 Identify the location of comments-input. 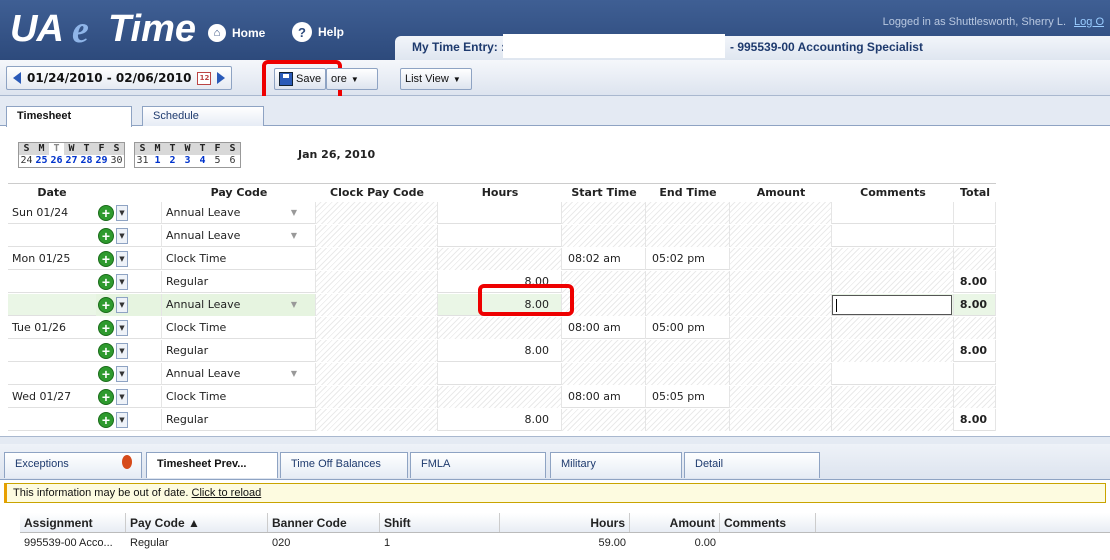
(892, 305).